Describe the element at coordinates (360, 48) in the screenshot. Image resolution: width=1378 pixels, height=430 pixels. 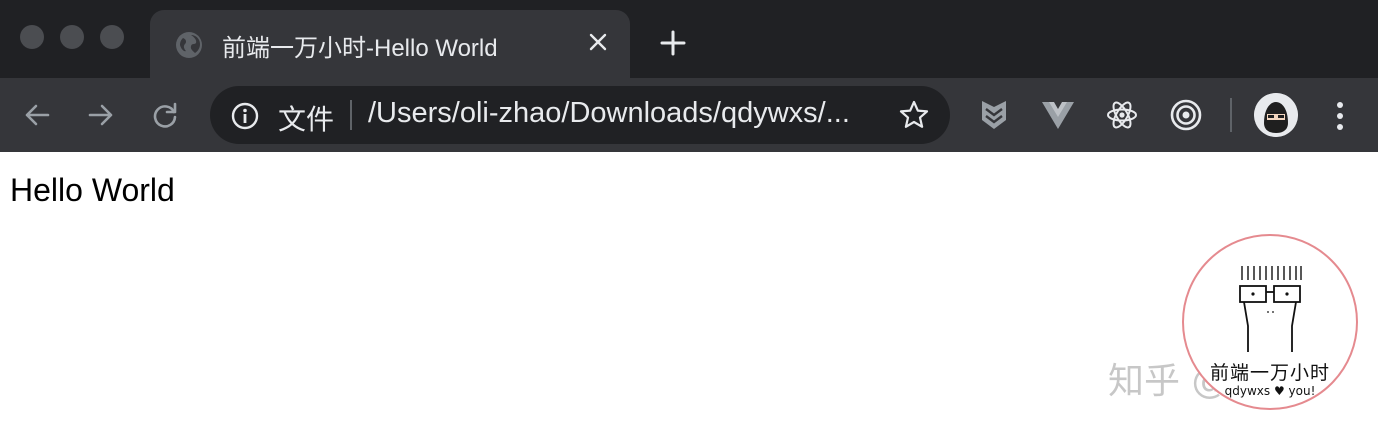
I see `tab-title: 前端一万小时-Hello World` at that location.